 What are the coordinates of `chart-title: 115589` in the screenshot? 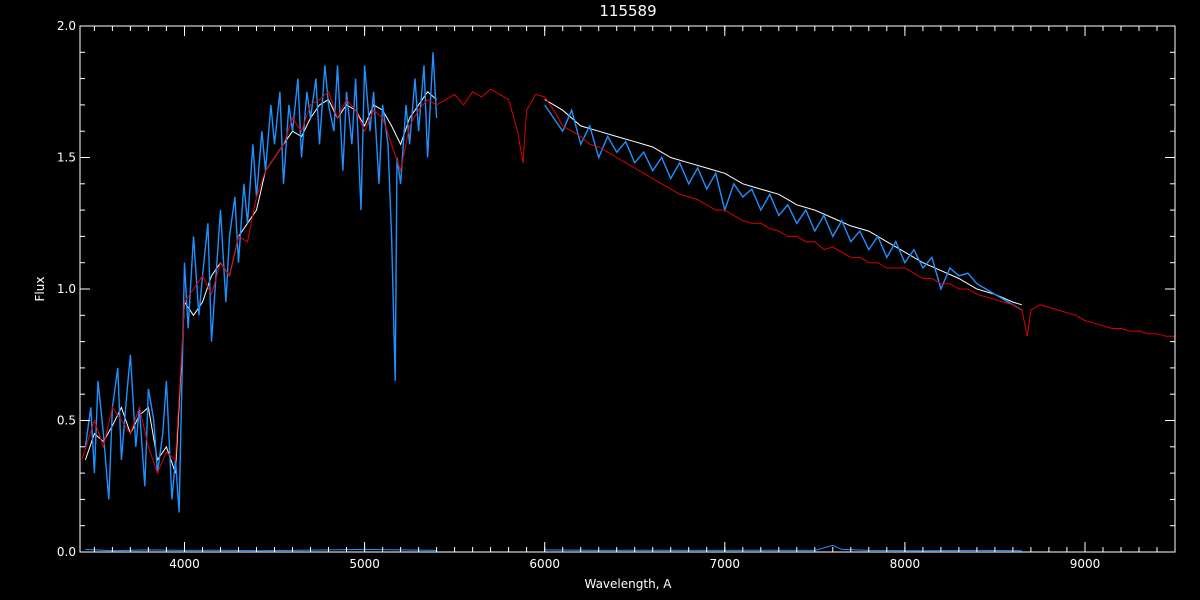 It's located at (627, 11).